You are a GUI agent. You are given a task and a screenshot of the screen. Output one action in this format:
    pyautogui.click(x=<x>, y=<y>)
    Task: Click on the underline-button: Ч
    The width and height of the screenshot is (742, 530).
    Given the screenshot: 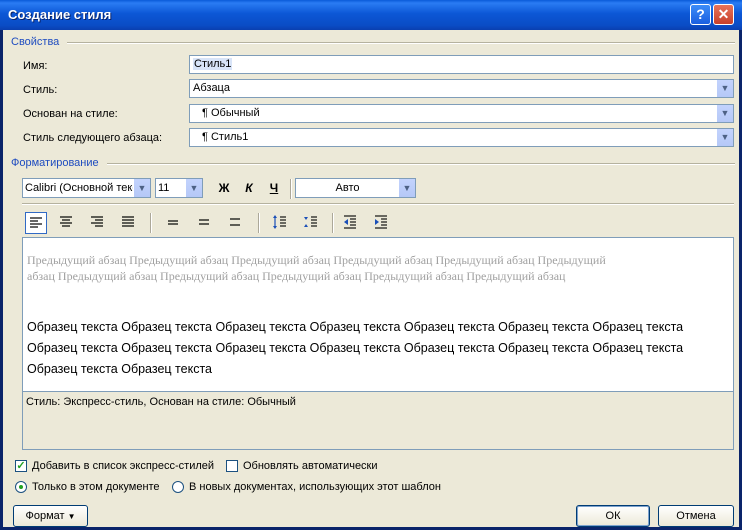 What is the action you would take?
    pyautogui.click(x=274, y=188)
    